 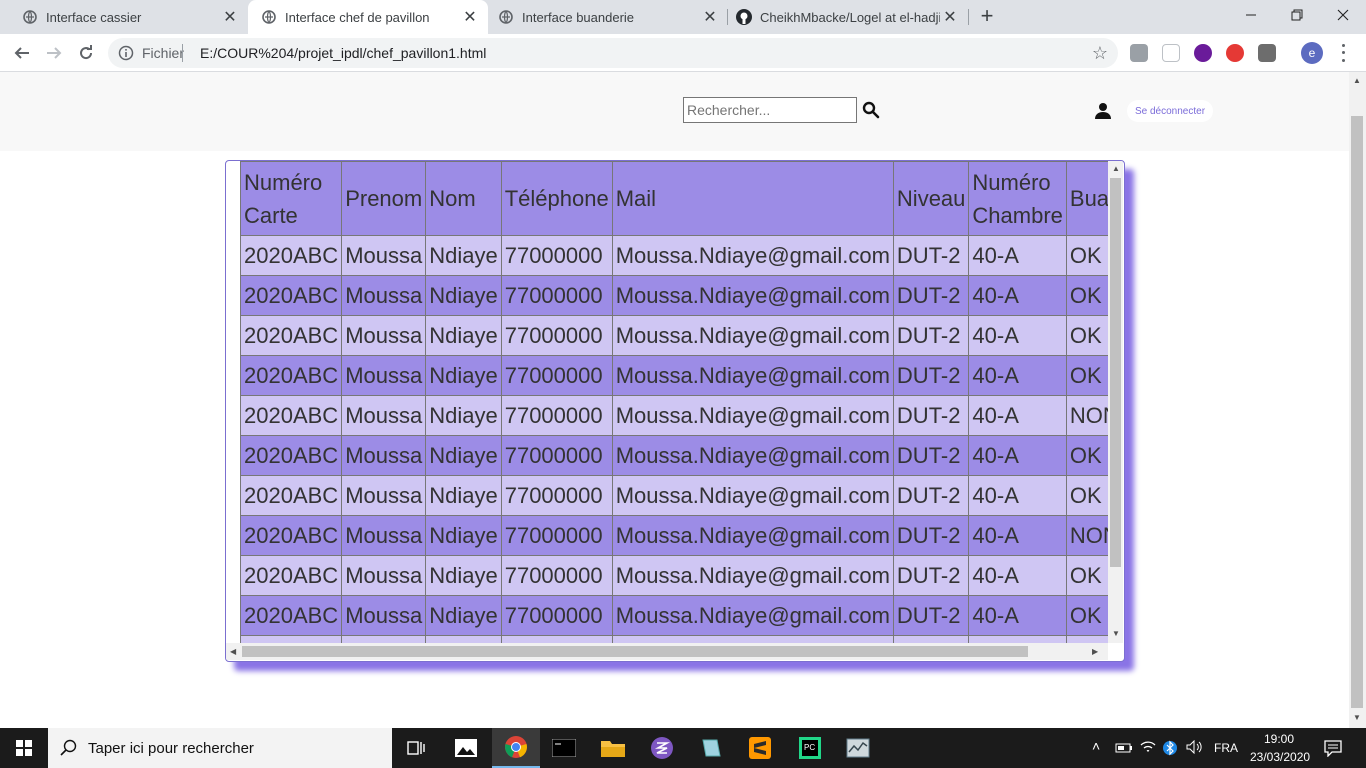 I want to click on forward-arrow-icon, so click(x=54, y=53).